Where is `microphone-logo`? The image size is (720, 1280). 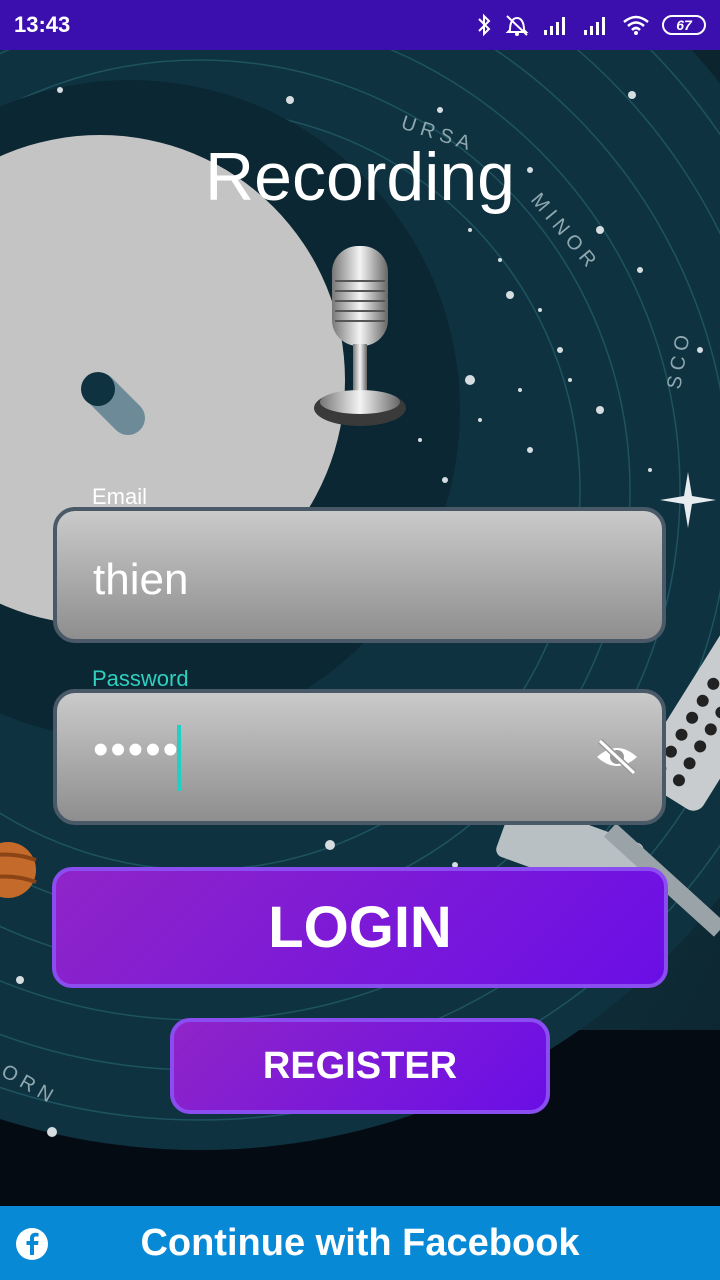
microphone-logo is located at coordinates (360, 336).